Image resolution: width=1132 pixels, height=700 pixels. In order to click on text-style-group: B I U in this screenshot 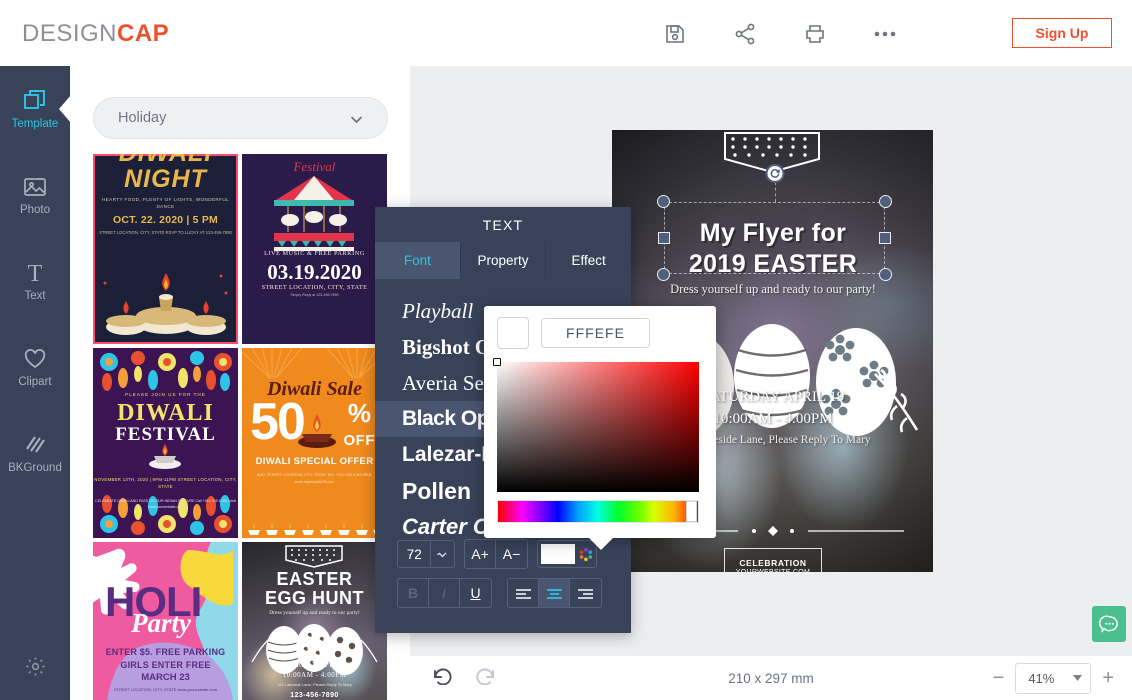, I will do `click(444, 593)`.